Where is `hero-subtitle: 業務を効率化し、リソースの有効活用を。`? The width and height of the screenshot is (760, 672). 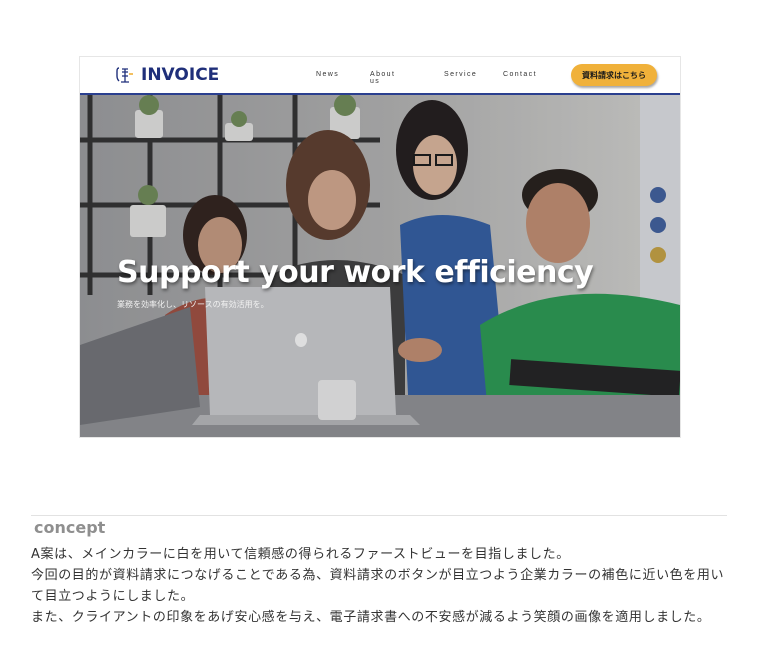
hero-subtitle: 業務を効率化し、リソースの有効活用を。 is located at coordinates (193, 304).